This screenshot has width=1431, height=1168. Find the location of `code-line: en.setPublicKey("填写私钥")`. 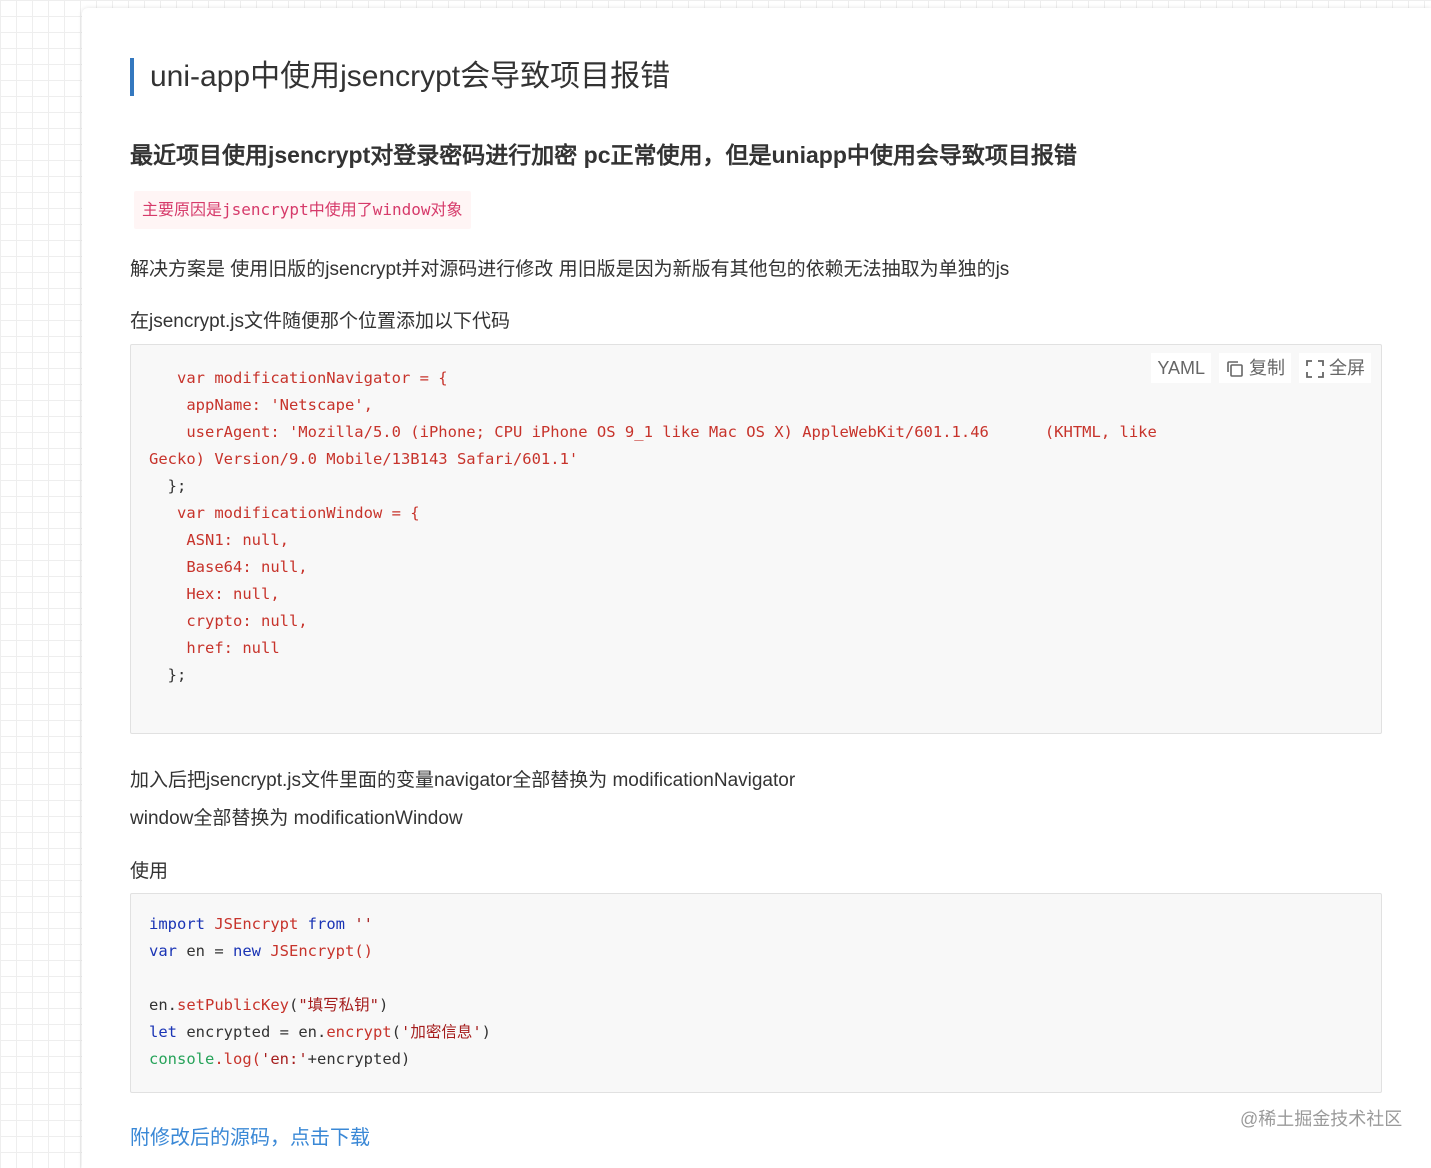

code-line: en.setPublicKey("填写私钥") is located at coordinates (269, 1005).